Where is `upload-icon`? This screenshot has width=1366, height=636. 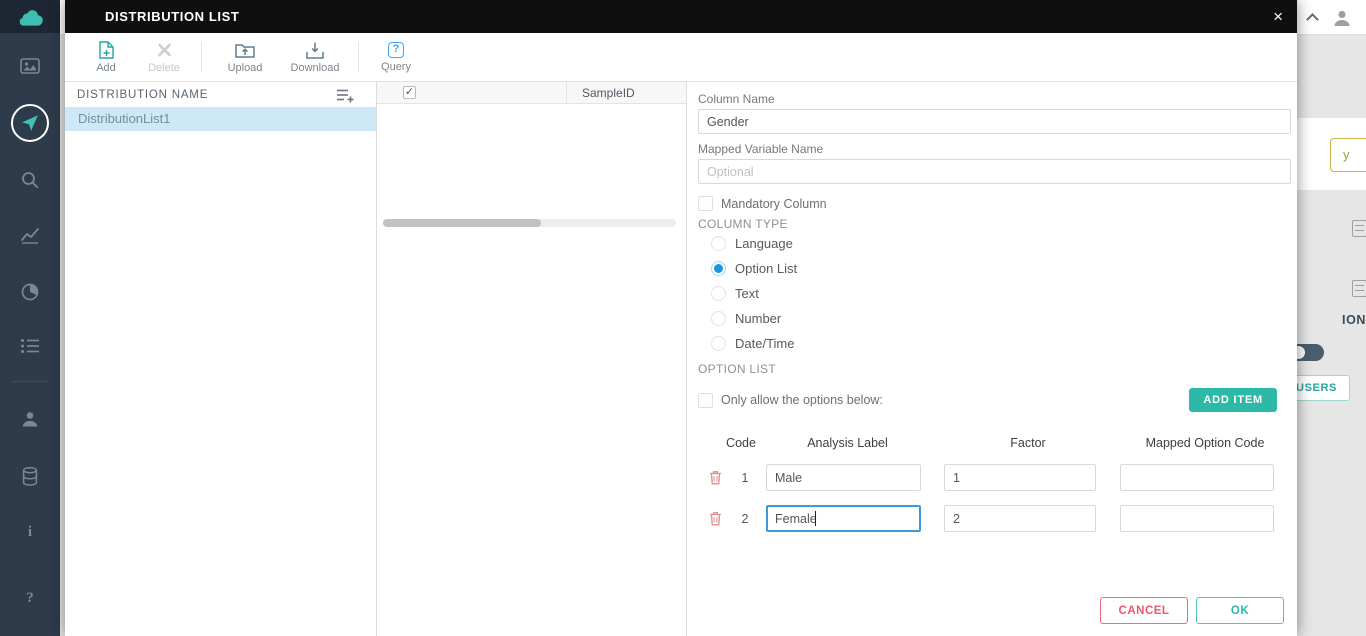
upload-icon is located at coordinates (245, 50).